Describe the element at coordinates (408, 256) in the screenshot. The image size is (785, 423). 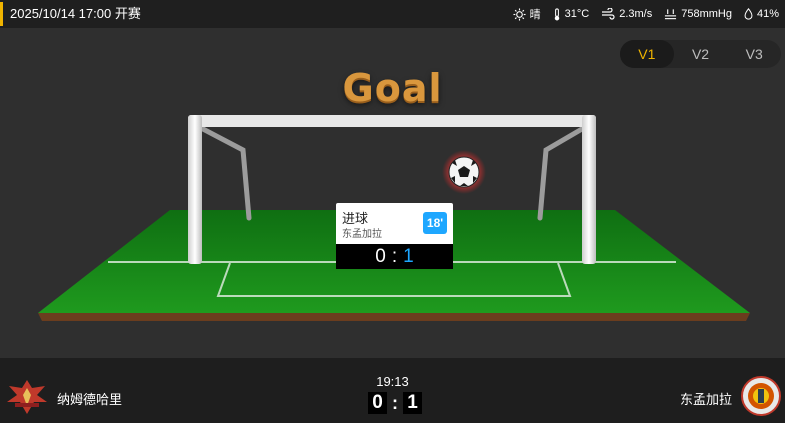
I see `event-away-score: 1` at that location.